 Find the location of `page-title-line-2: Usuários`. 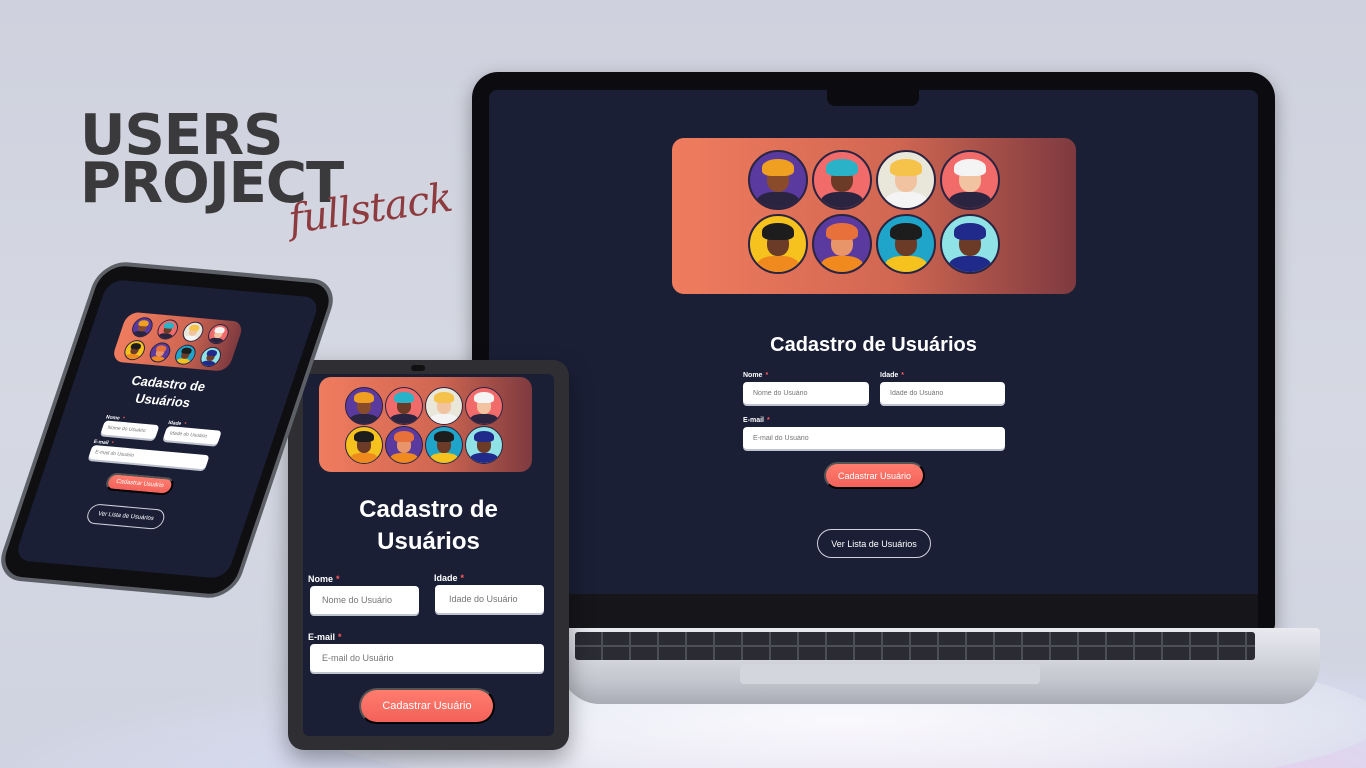

page-title-line-2: Usuários is located at coordinates (428, 541).